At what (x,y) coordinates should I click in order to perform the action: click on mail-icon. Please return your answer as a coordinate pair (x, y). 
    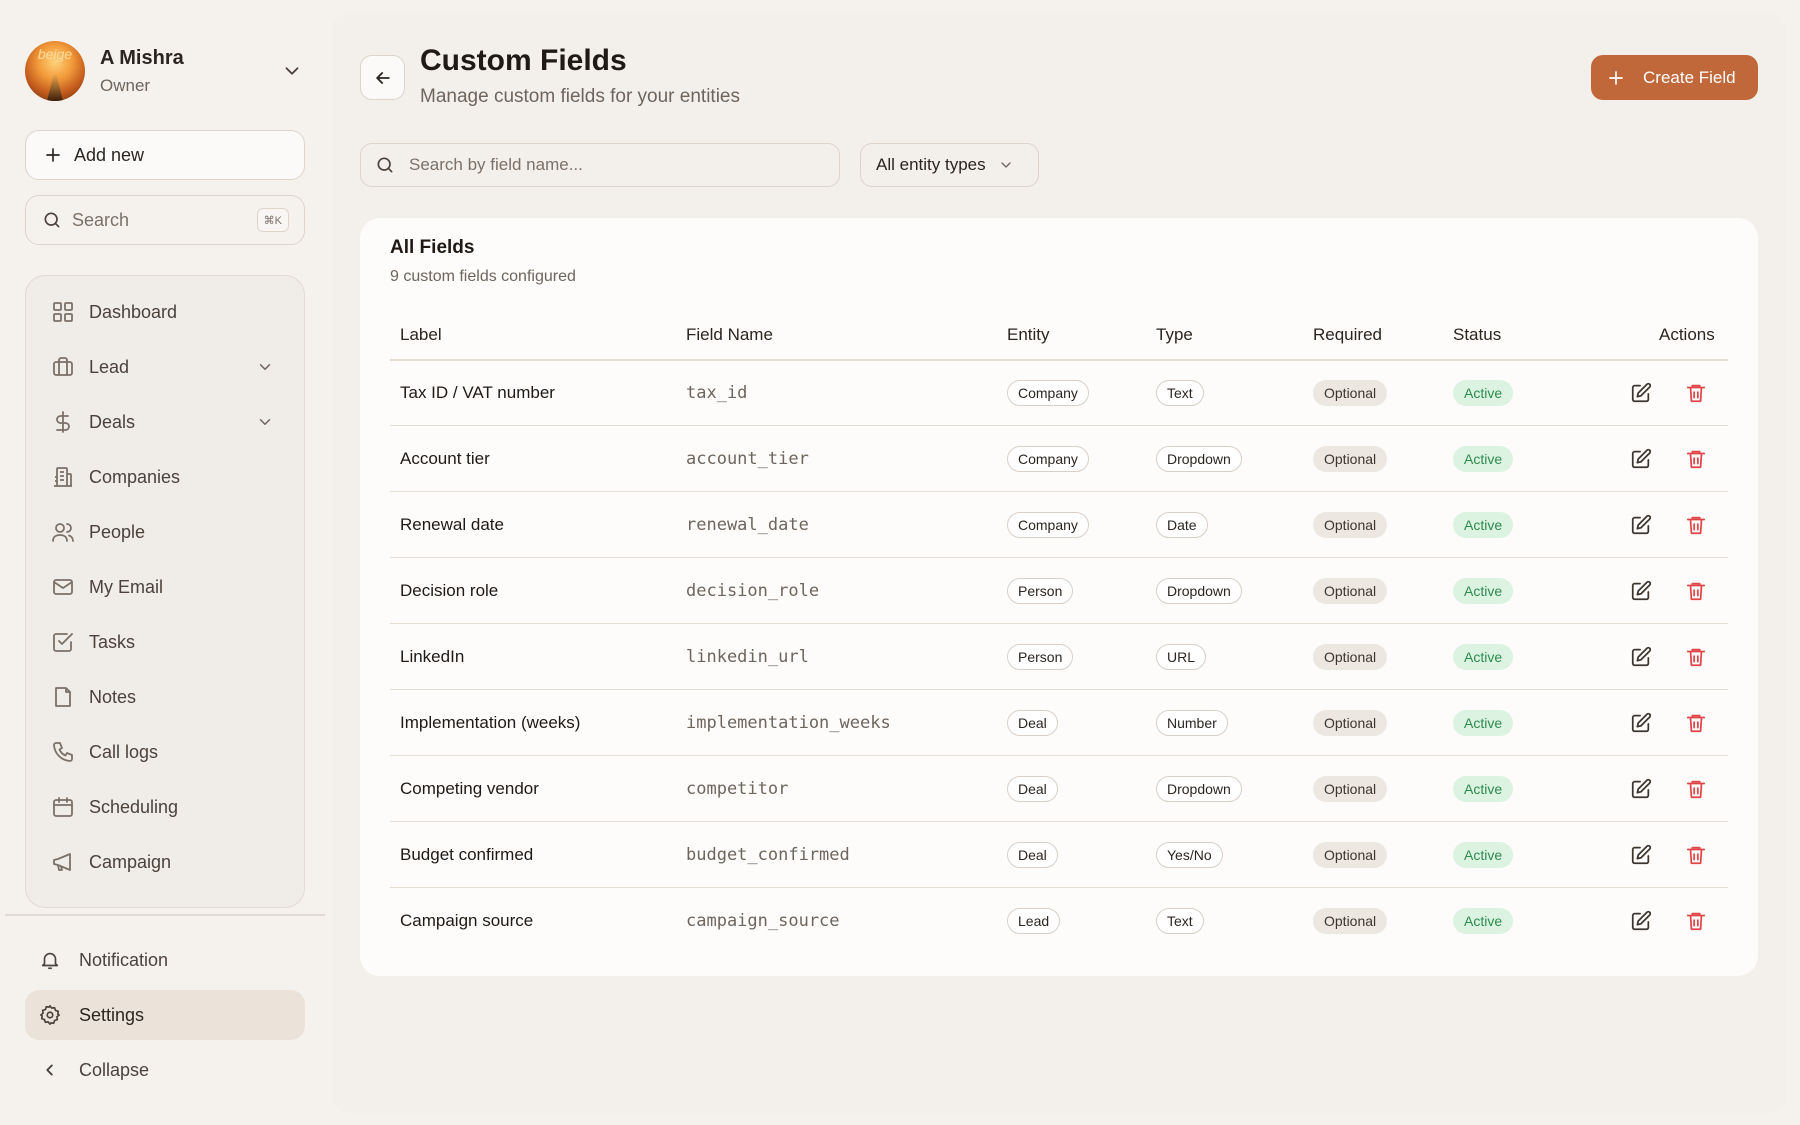
    Looking at the image, I should click on (63, 587).